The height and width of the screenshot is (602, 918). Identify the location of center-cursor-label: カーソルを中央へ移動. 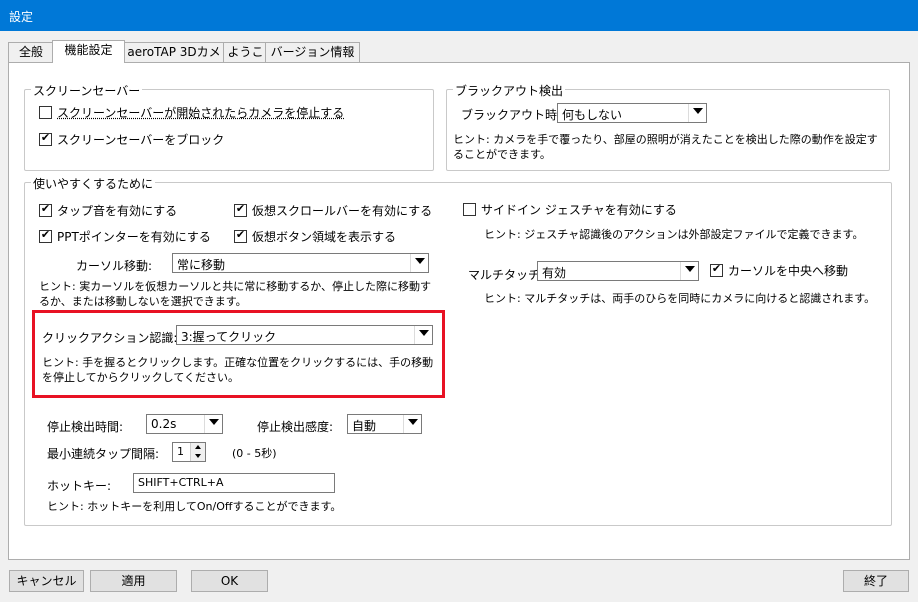
(788, 271).